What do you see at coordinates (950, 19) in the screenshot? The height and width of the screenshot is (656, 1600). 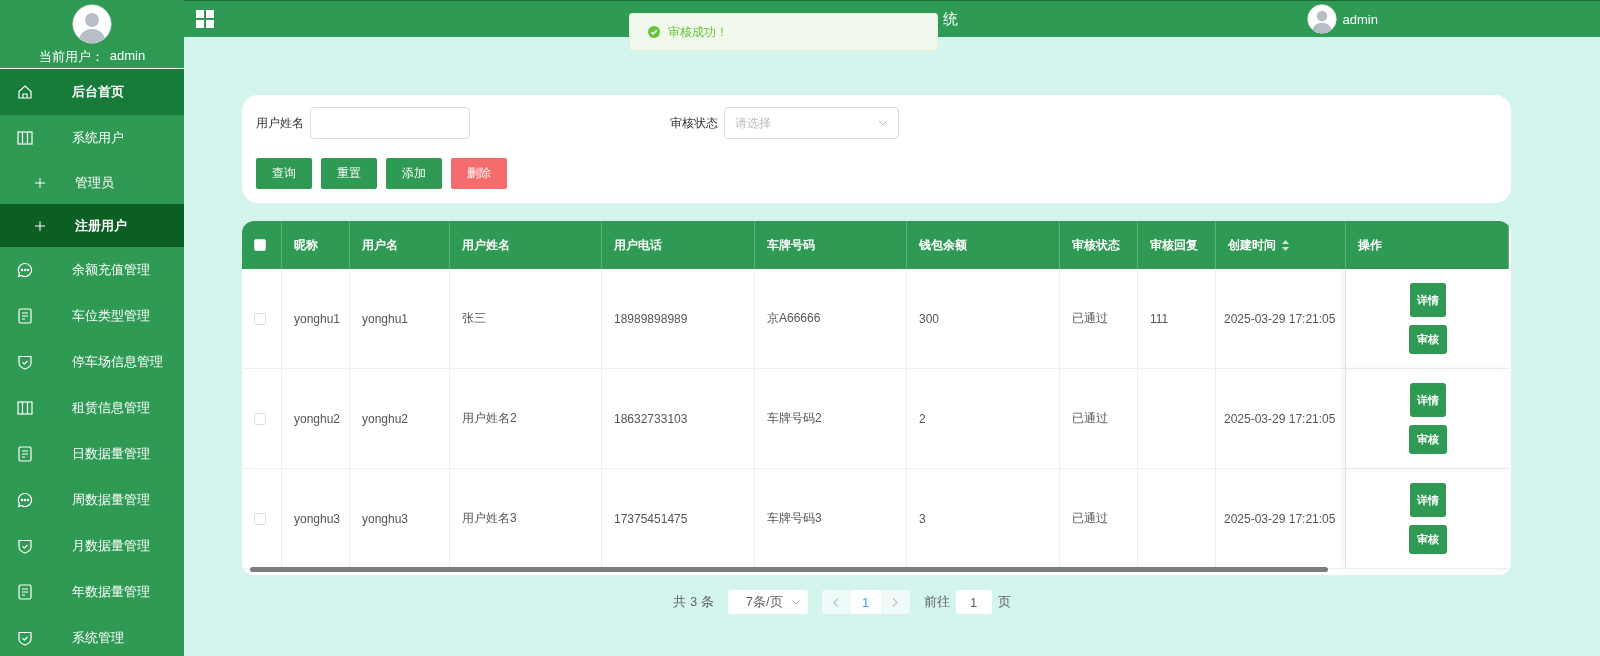 I see `system-title: 统` at bounding box center [950, 19].